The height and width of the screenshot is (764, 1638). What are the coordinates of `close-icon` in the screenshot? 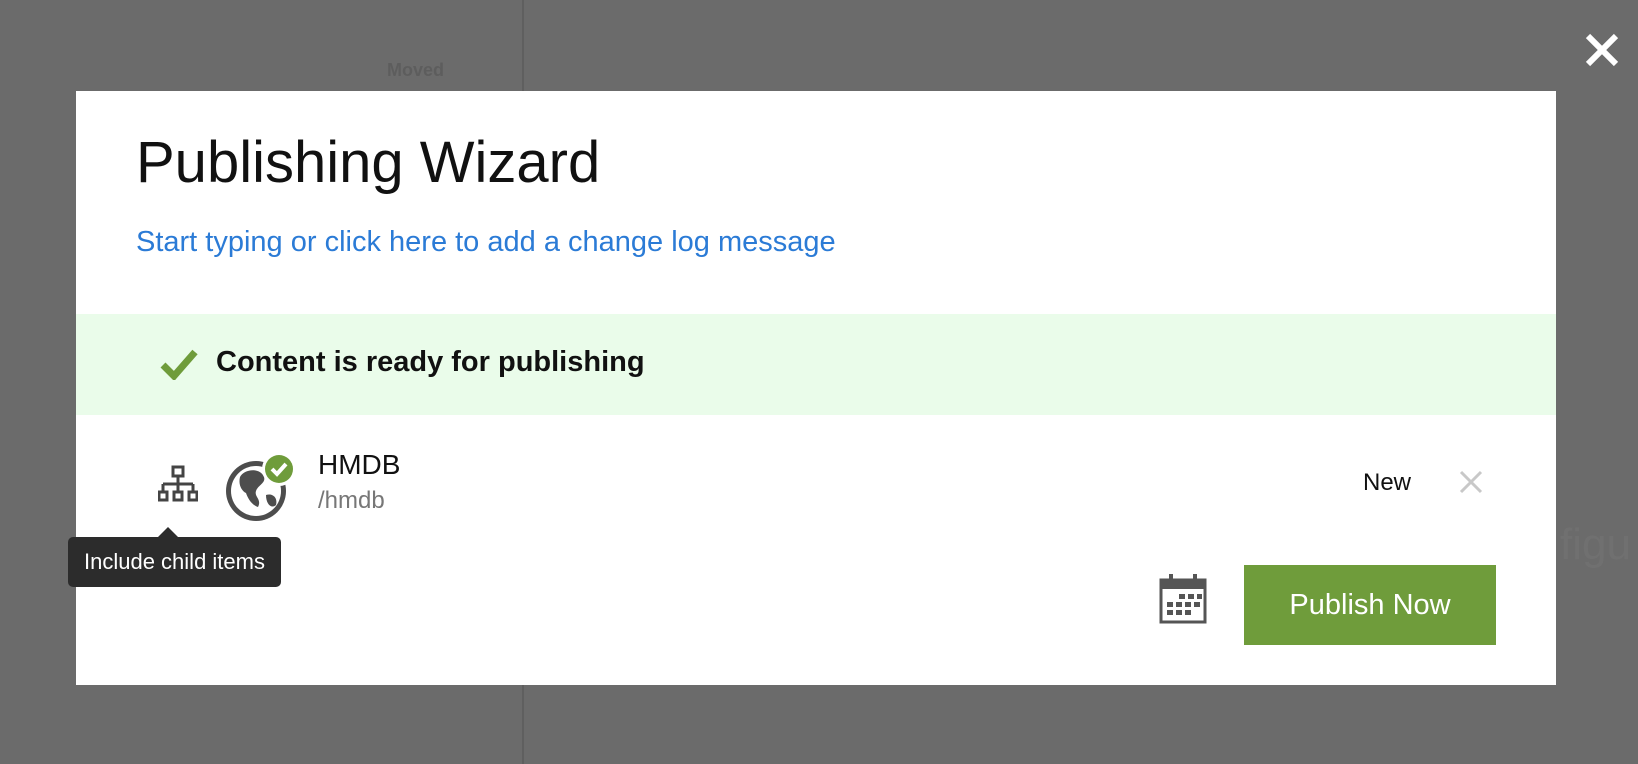 It's located at (1602, 50).